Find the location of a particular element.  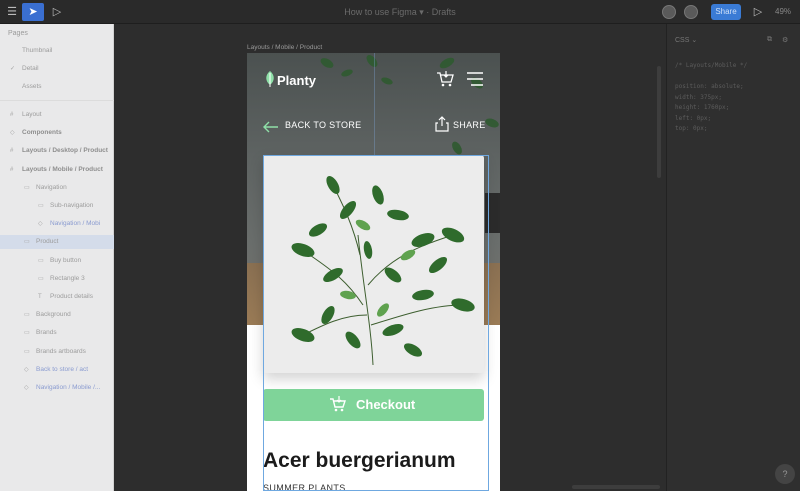

document-title: How to use Figma ▾ · Drafts is located at coordinates (400, 12).